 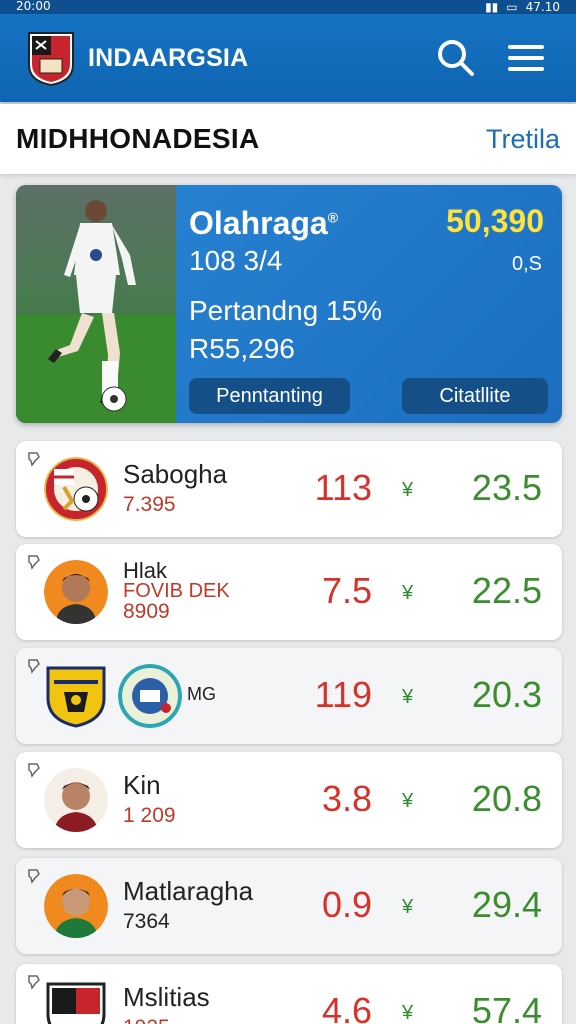 What do you see at coordinates (542, 7) in the screenshot?
I see `status-clock: 47.10` at bounding box center [542, 7].